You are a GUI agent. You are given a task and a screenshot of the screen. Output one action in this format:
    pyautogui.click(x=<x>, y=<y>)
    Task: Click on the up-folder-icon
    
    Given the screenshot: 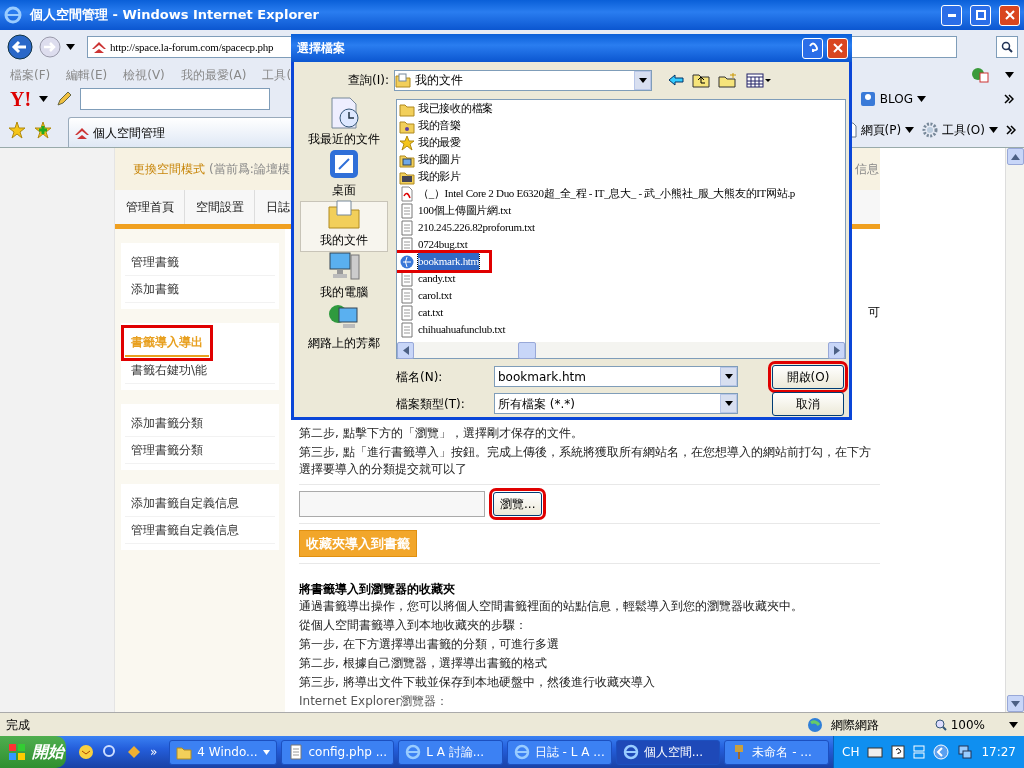 What is the action you would take?
    pyautogui.click(x=701, y=80)
    